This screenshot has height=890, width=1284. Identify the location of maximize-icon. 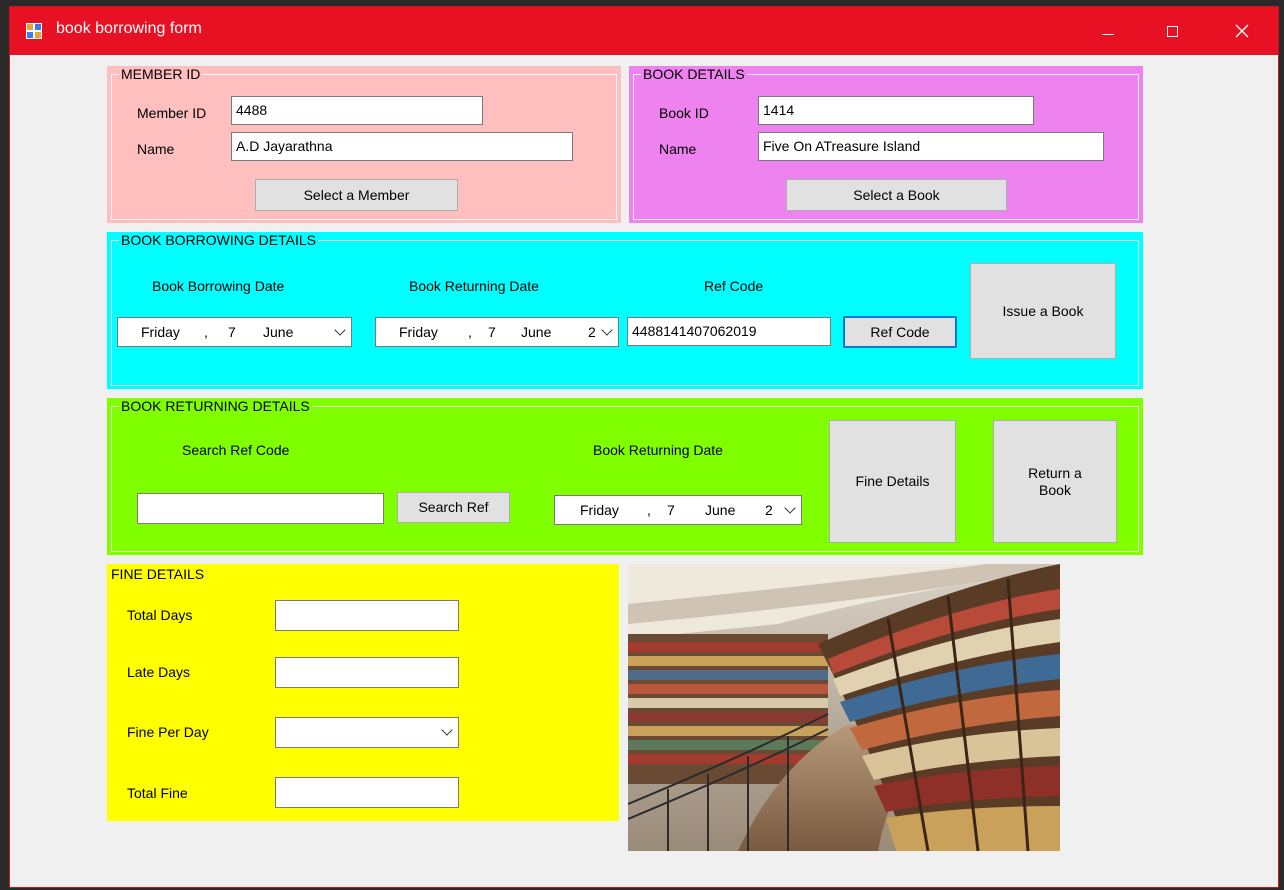
(1172, 31).